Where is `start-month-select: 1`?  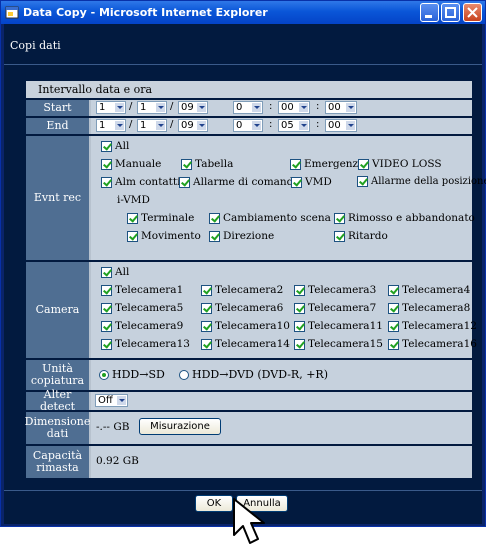 start-month-select: 1 is located at coordinates (111, 107).